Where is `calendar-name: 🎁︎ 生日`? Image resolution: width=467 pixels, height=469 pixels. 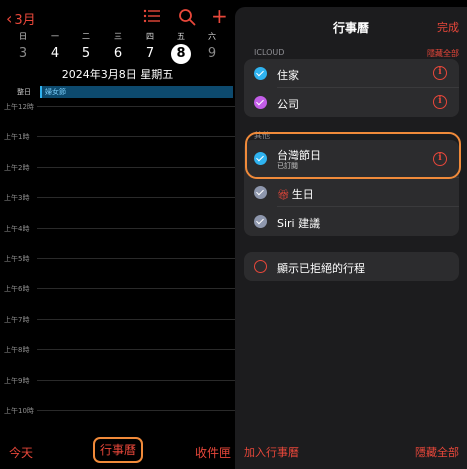 calendar-name: 🎁︎ 生日 is located at coordinates (295, 194).